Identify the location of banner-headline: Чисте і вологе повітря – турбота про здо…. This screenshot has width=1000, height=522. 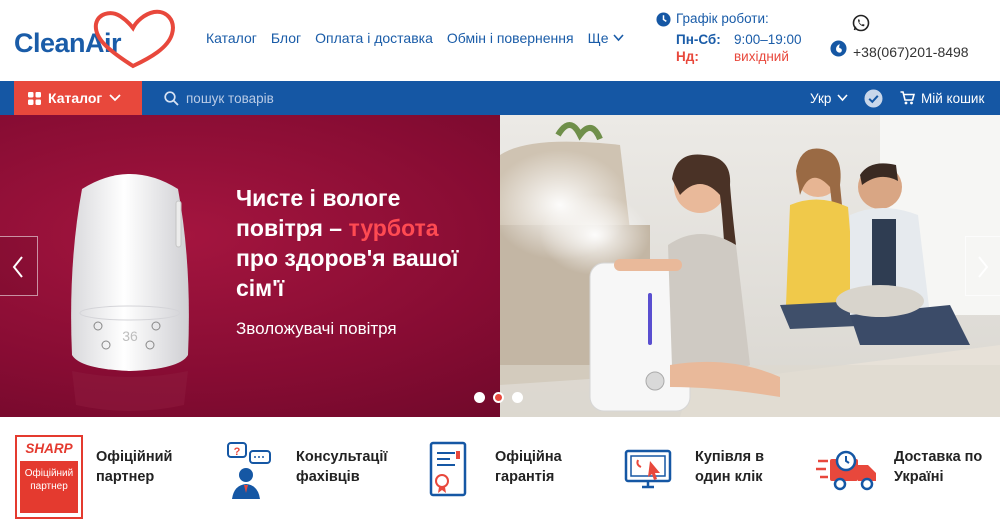
(366, 243).